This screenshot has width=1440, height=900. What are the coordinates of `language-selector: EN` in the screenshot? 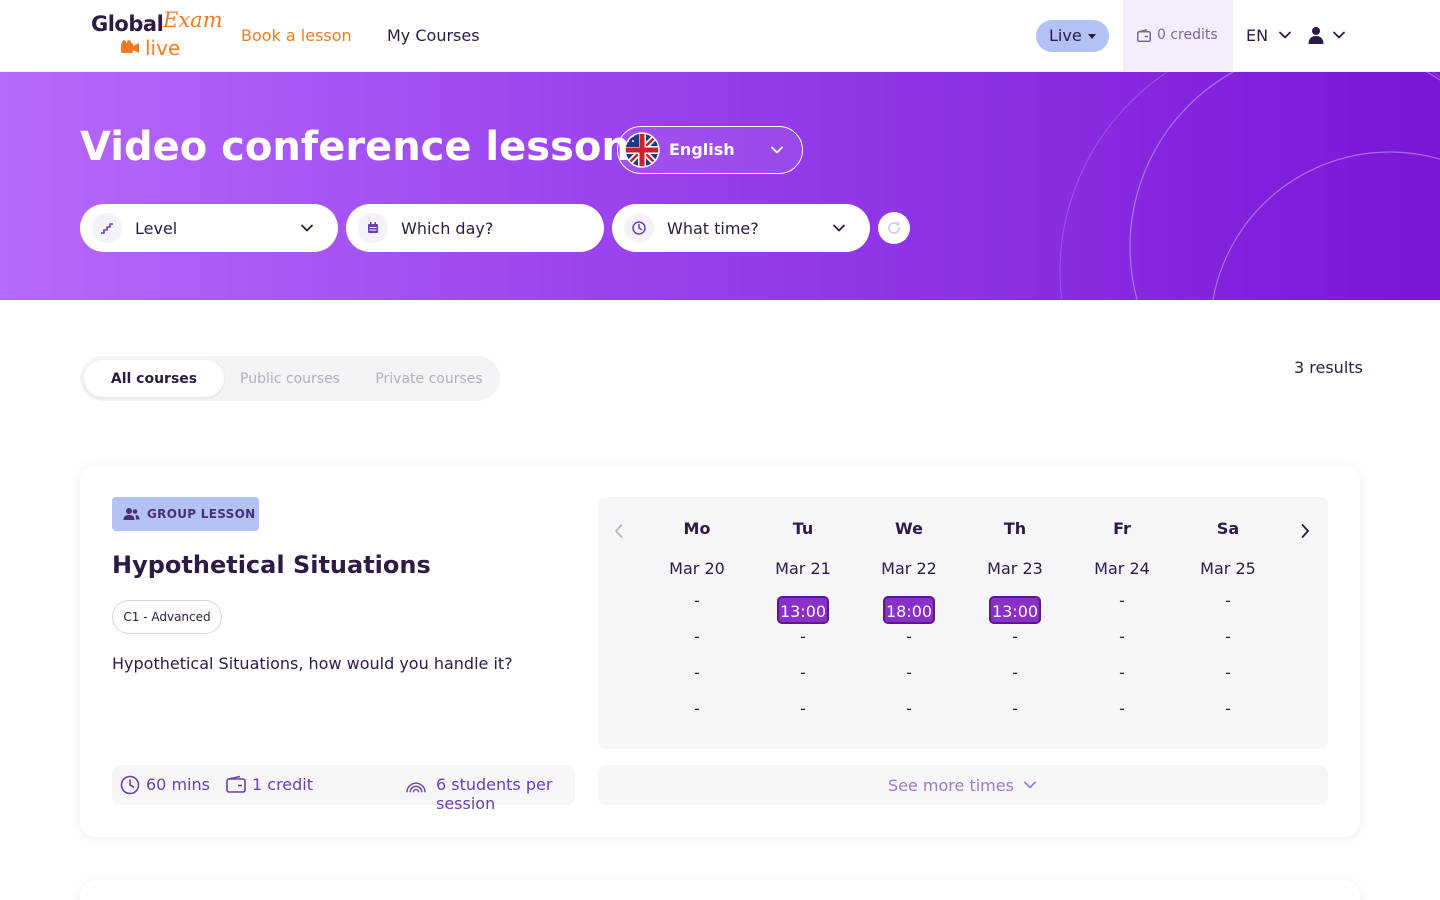 It's located at (1257, 35).